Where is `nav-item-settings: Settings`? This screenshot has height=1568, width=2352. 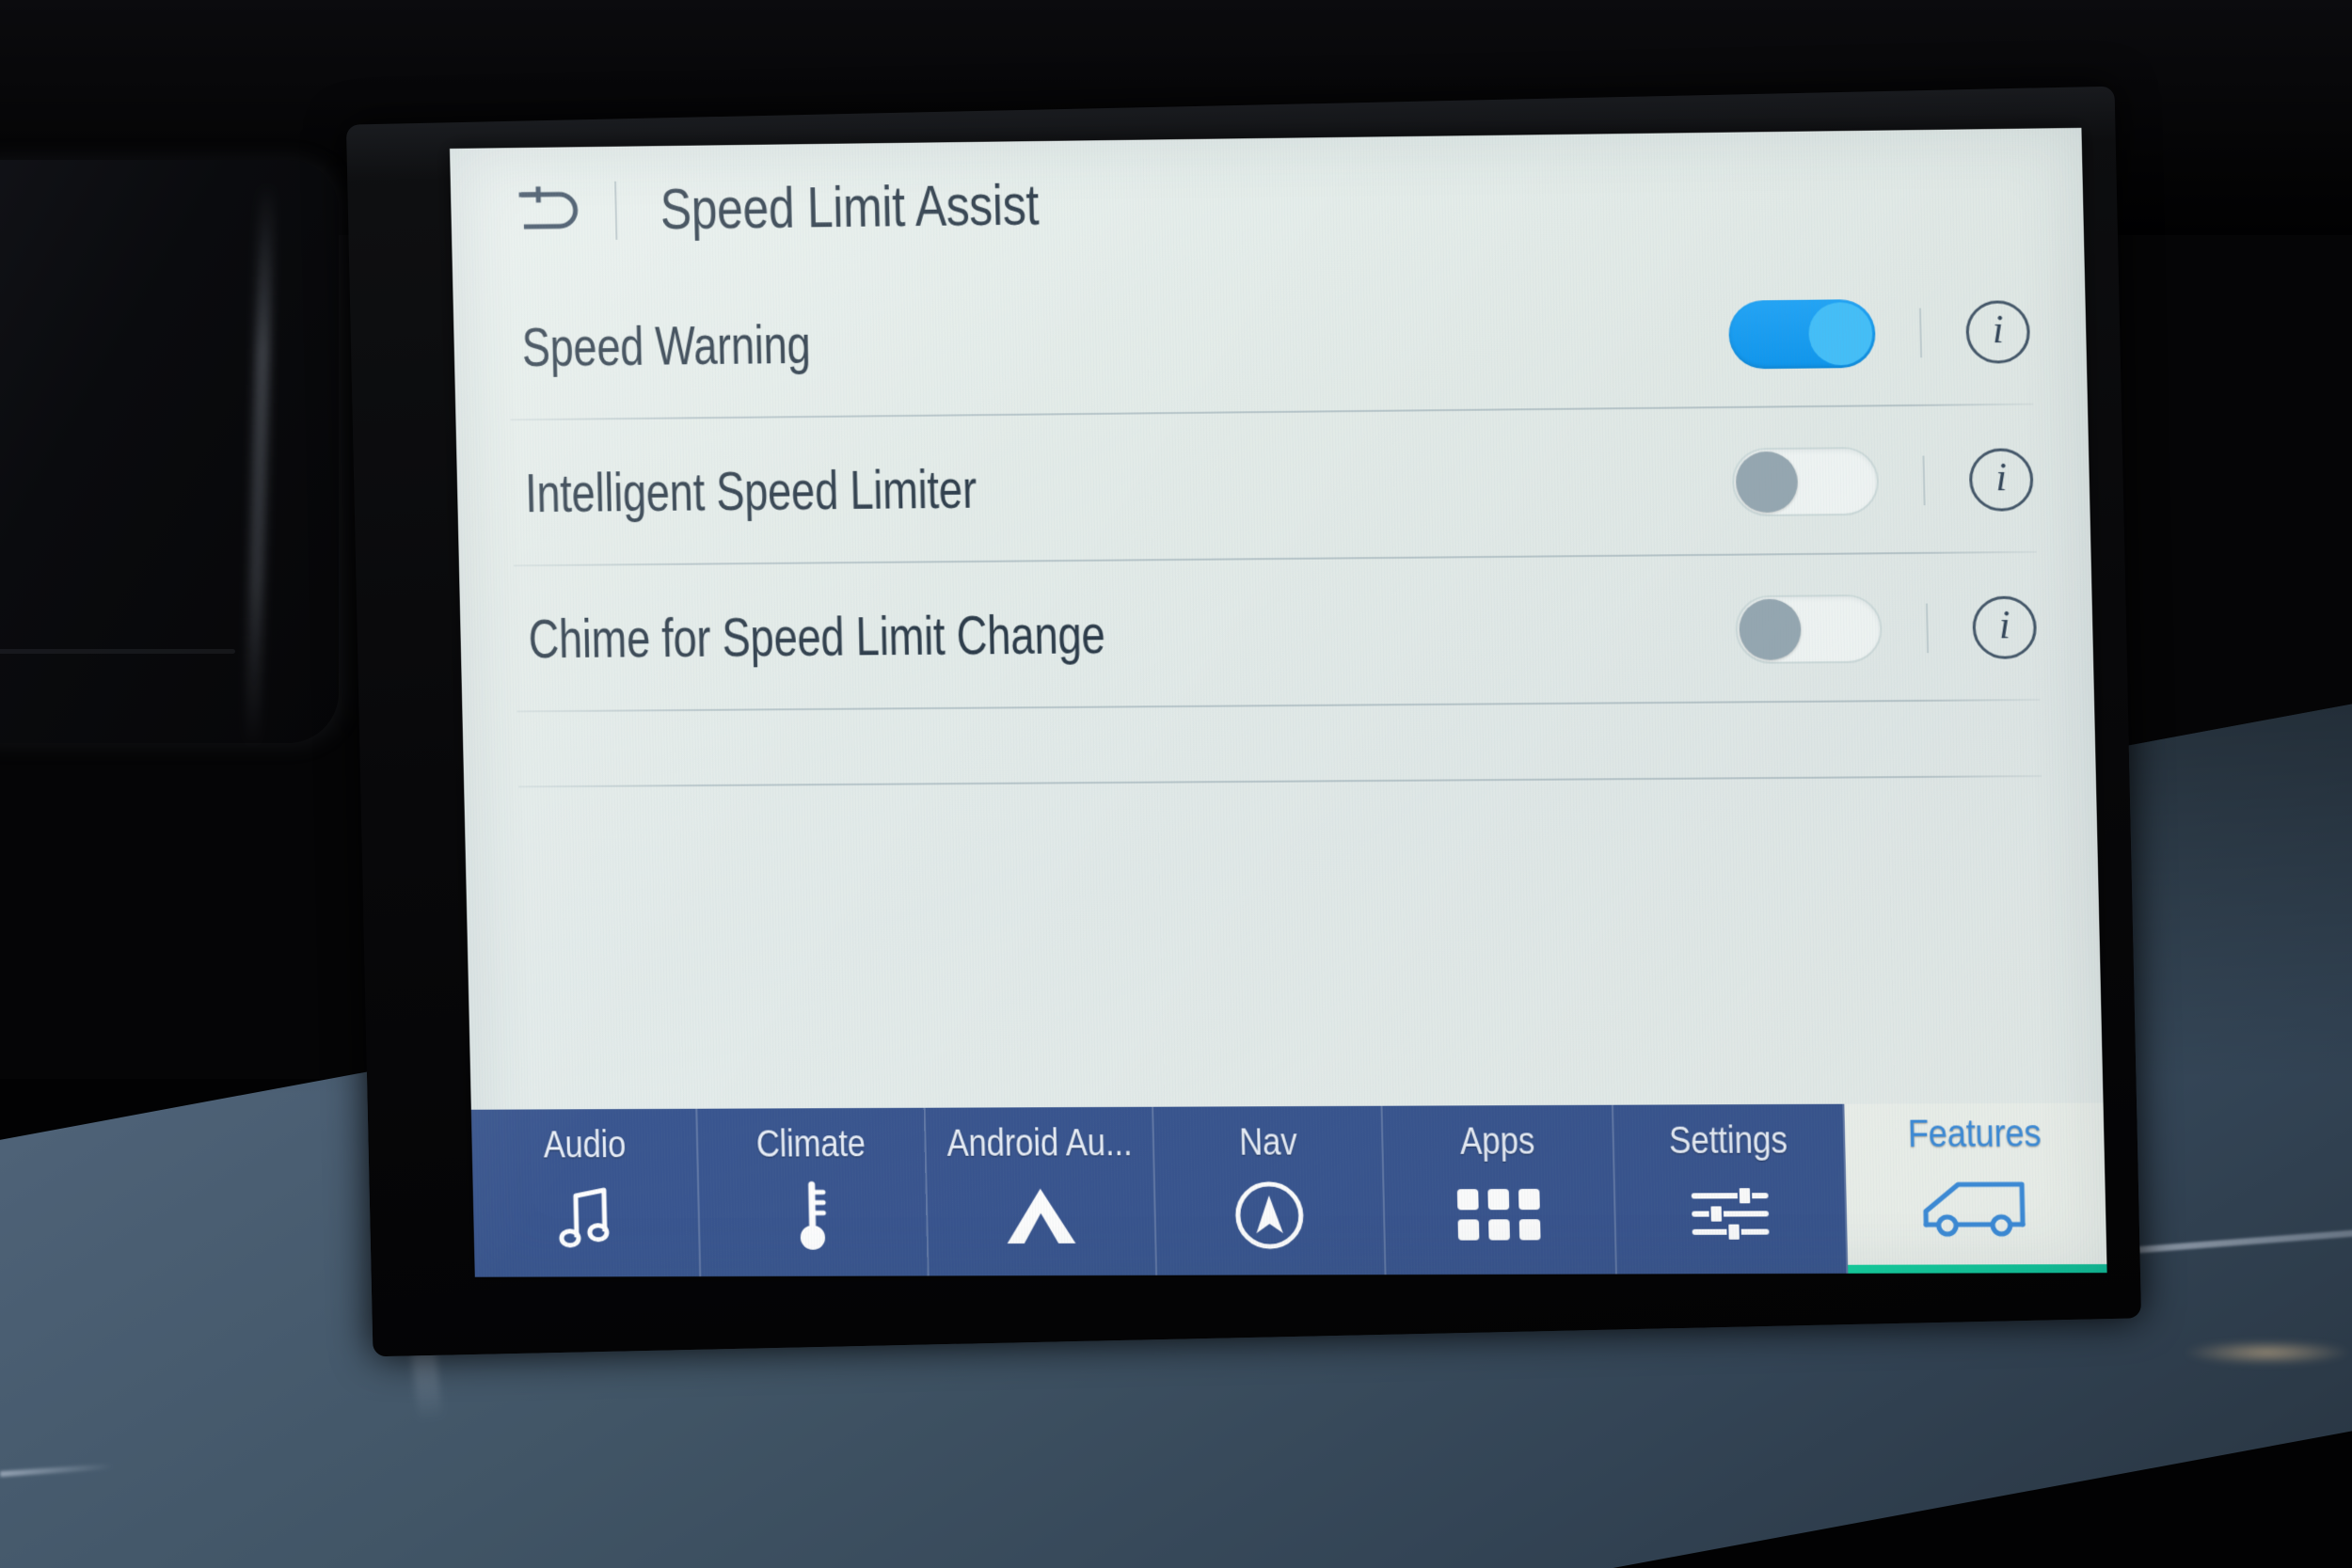
nav-item-settings: Settings is located at coordinates (1731, 1189).